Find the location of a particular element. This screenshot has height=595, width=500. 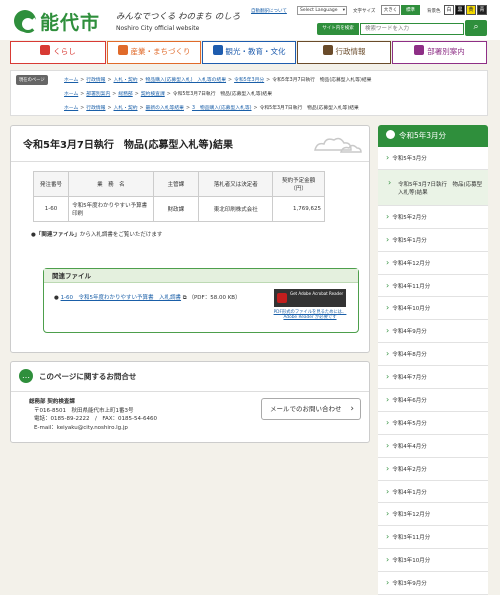

side-nav-item: 令和4年10月分 is located at coordinates (433, 309).